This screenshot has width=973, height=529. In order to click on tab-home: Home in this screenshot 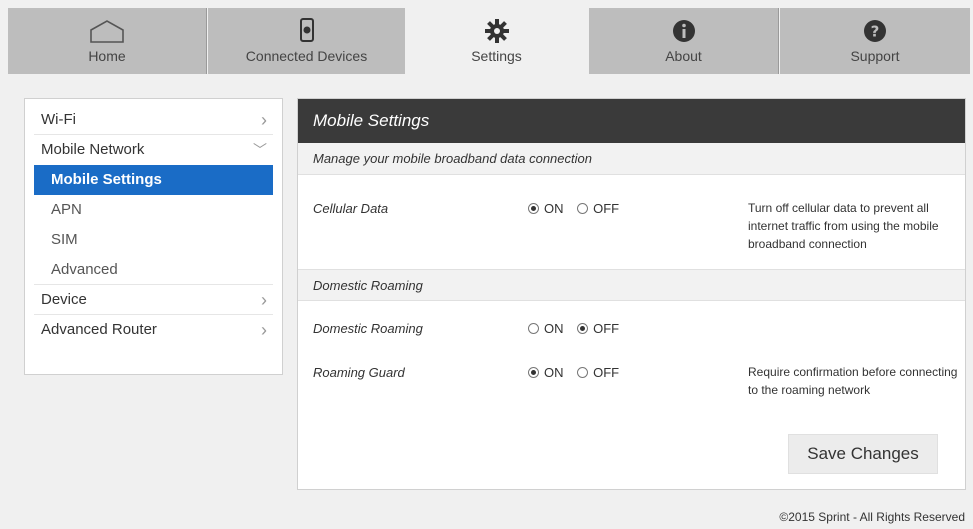, I will do `click(107, 41)`.